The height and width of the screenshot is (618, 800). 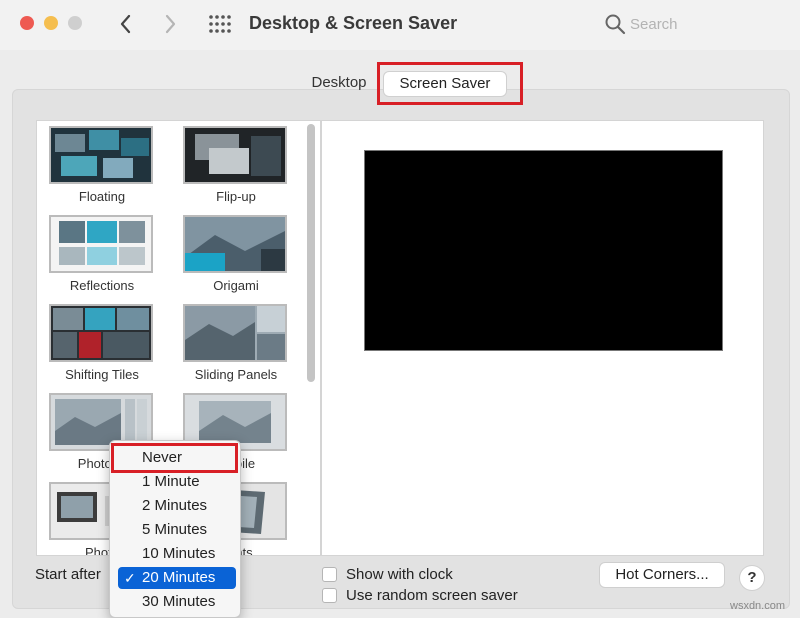 I want to click on minimize-window-button, so click(x=51, y=23).